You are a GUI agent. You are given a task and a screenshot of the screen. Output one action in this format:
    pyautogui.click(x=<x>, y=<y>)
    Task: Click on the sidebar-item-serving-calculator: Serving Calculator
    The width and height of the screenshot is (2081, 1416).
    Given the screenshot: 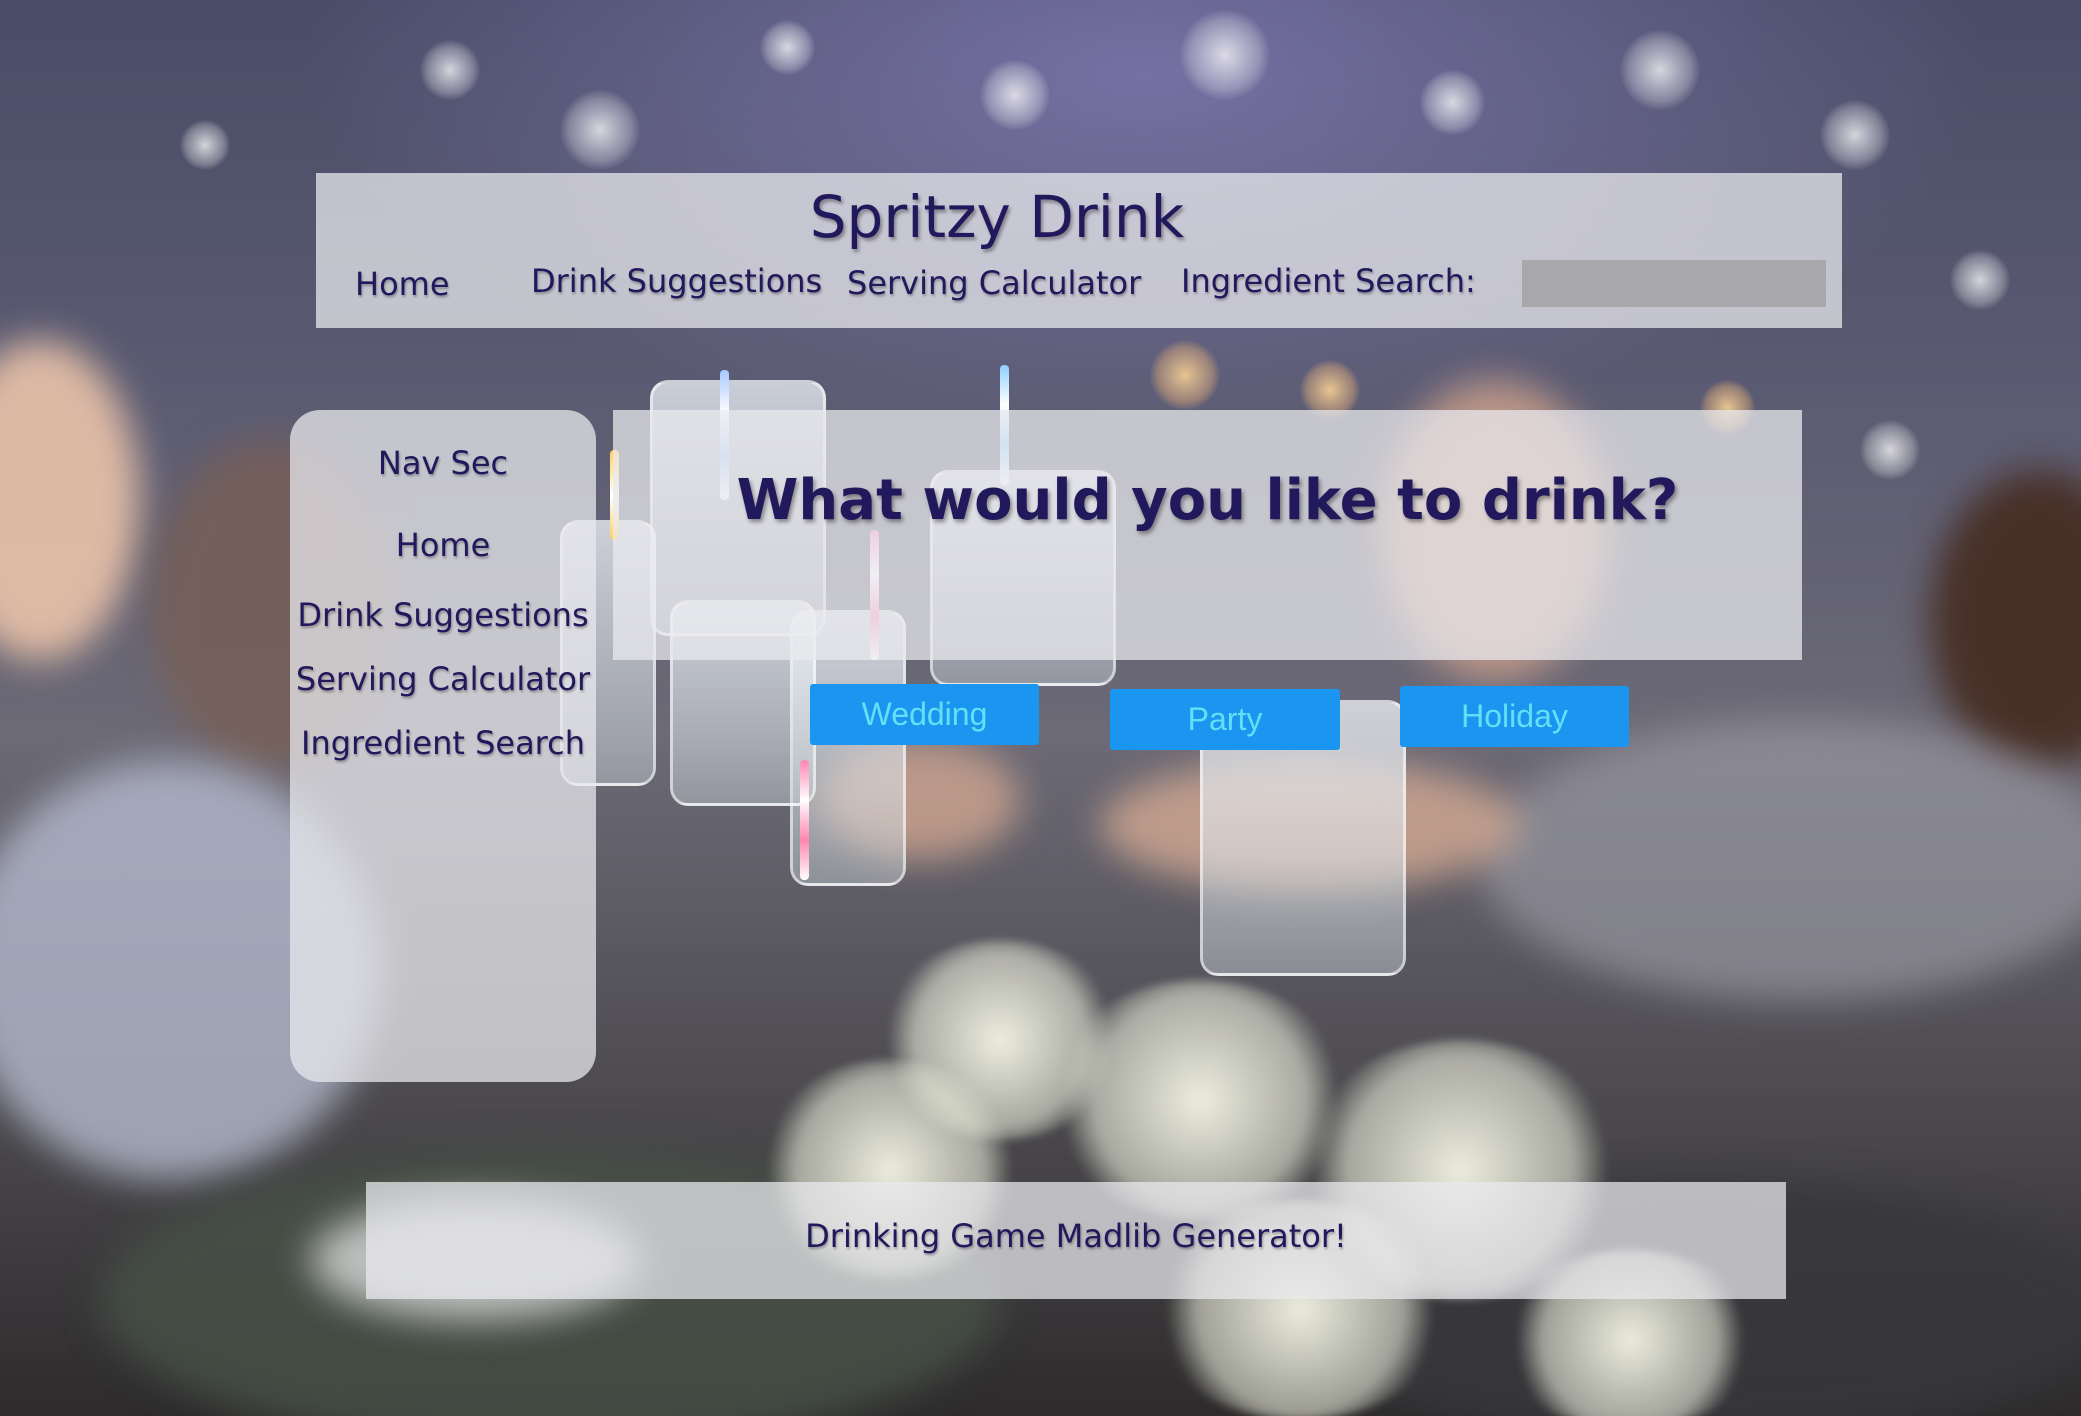 What is the action you would take?
    pyautogui.click(x=443, y=679)
    